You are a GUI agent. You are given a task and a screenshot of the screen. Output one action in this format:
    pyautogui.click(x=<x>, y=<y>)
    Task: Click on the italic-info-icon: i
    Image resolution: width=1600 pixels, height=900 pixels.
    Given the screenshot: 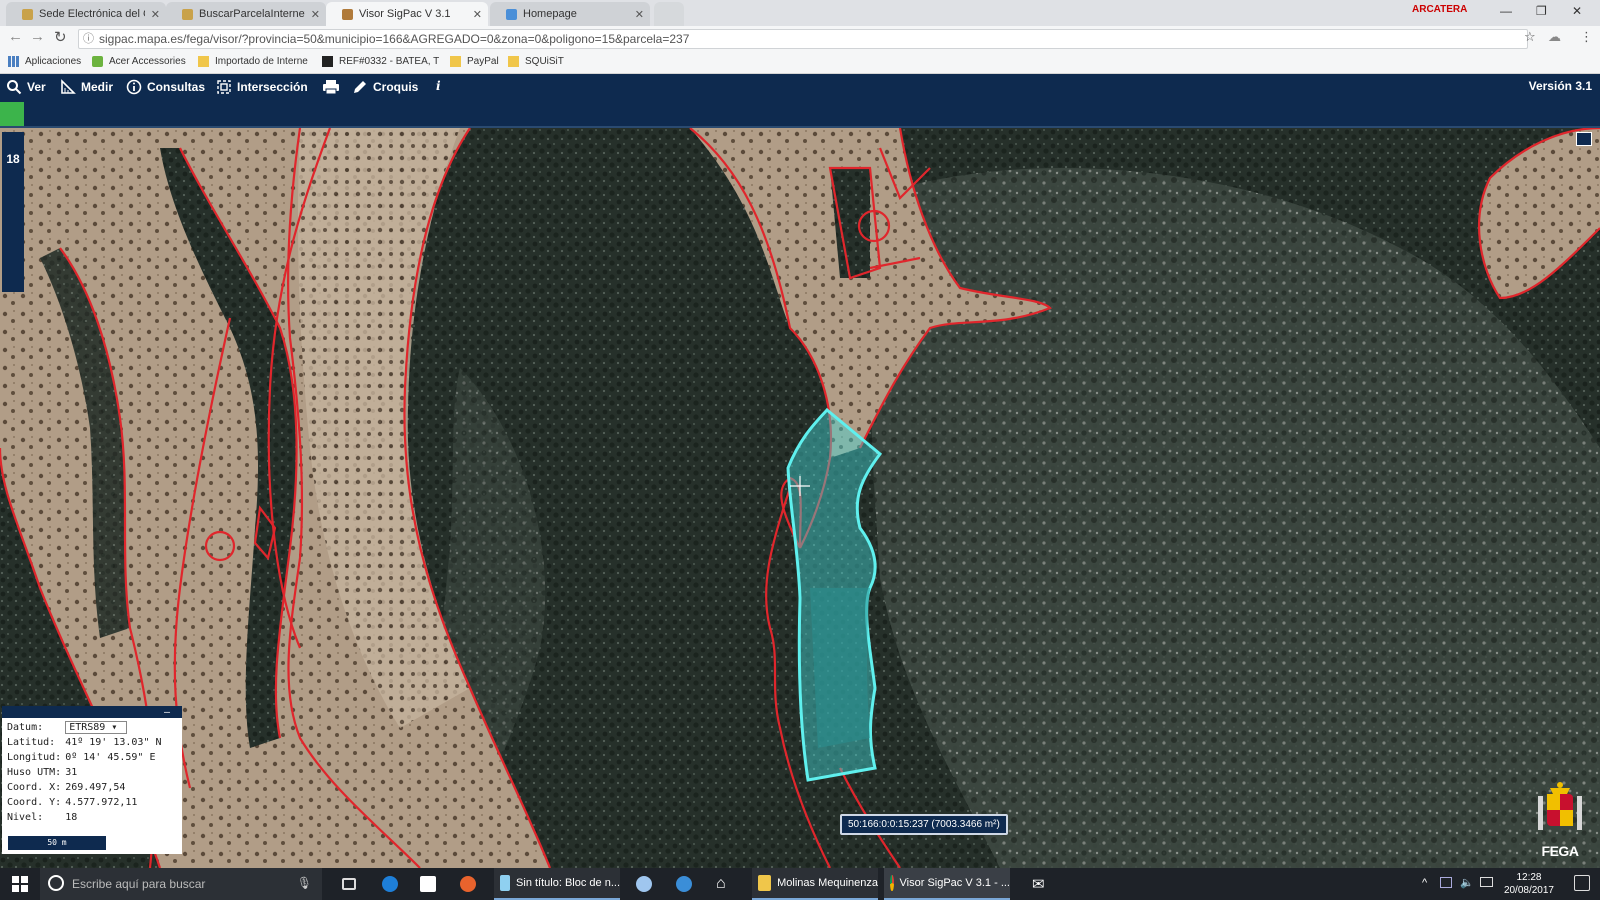 What is the action you would take?
    pyautogui.click(x=438, y=86)
    